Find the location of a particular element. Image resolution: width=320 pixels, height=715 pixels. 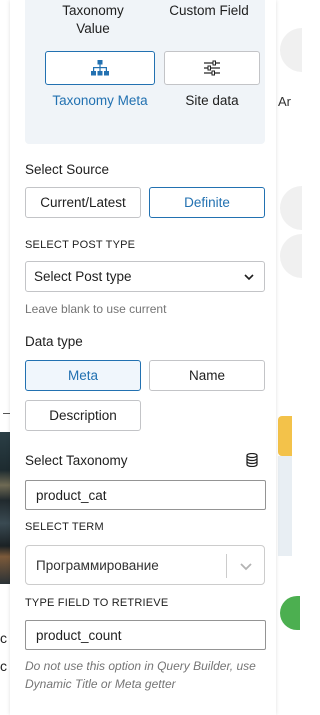

select-source-label: Select Source is located at coordinates (67, 169).